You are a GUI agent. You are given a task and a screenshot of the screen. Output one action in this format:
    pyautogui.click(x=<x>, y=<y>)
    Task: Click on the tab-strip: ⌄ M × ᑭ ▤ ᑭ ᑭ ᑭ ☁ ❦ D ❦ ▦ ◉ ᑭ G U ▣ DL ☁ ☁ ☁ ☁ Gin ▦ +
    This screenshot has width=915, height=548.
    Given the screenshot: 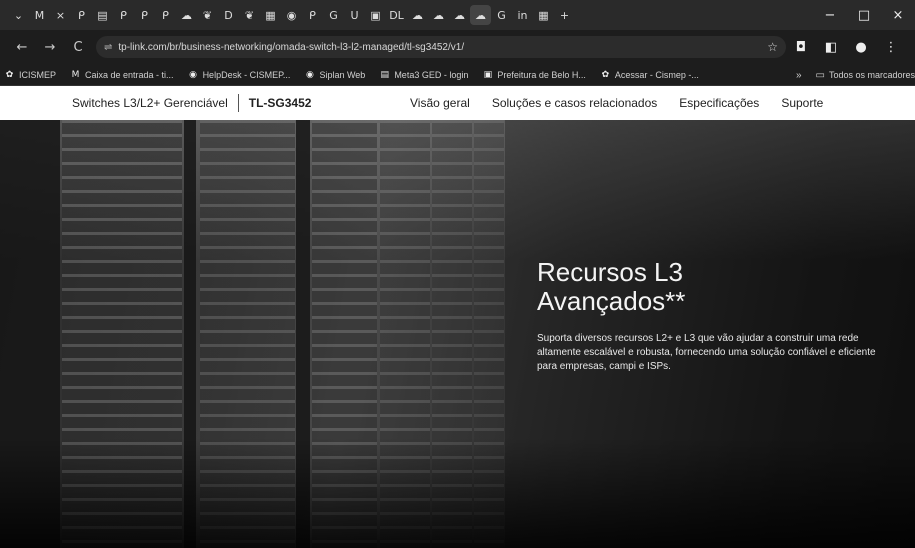 What is the action you would take?
    pyautogui.click(x=457, y=15)
    